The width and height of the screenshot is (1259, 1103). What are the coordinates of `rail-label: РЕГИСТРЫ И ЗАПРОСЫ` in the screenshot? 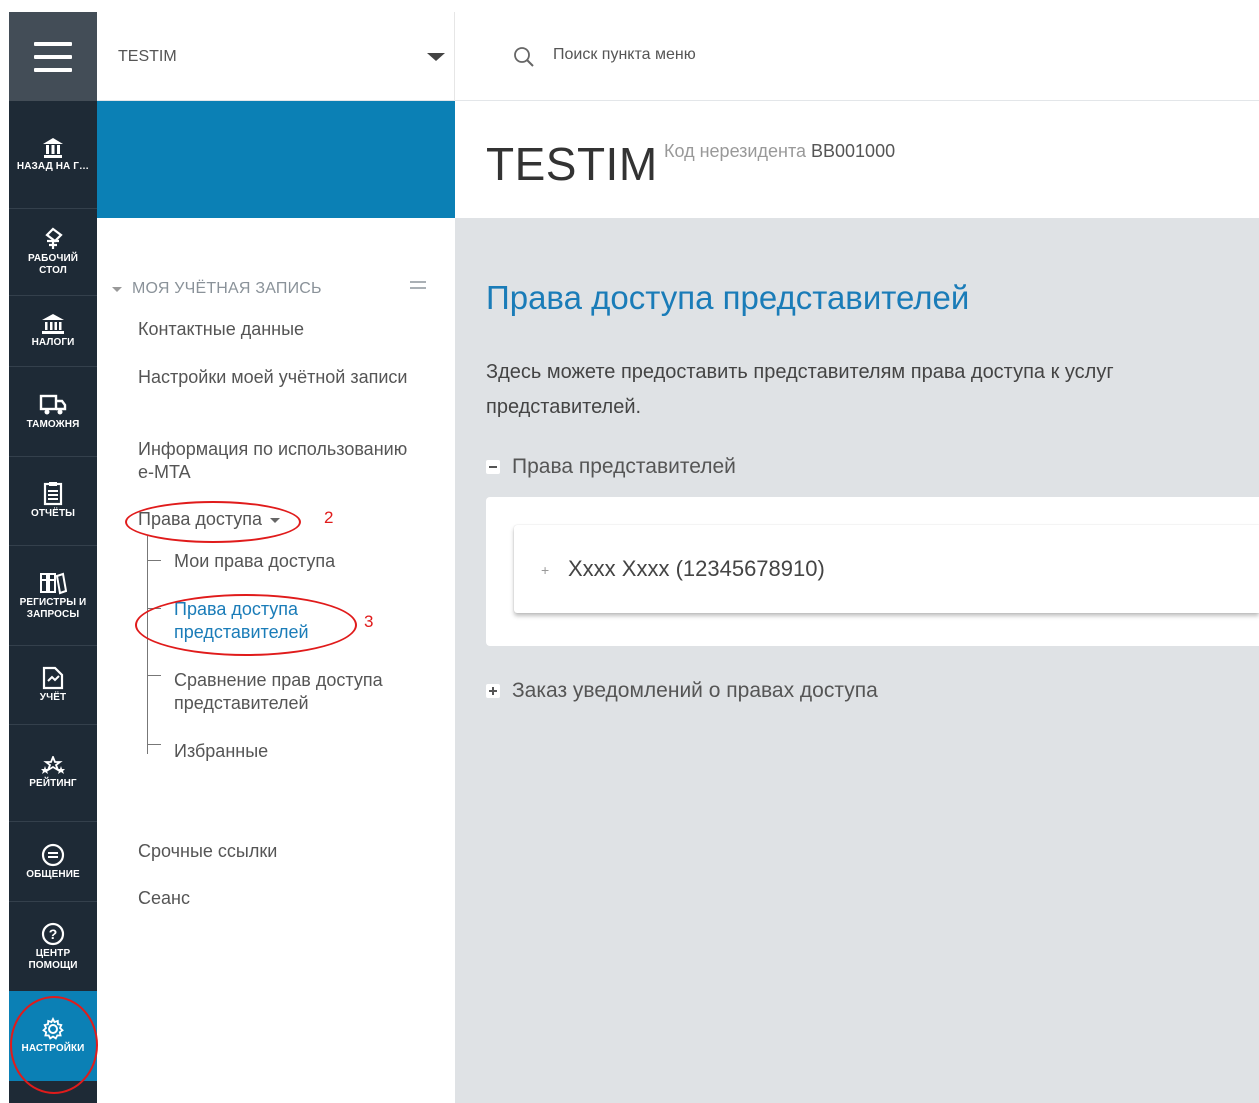 It's located at (53, 608).